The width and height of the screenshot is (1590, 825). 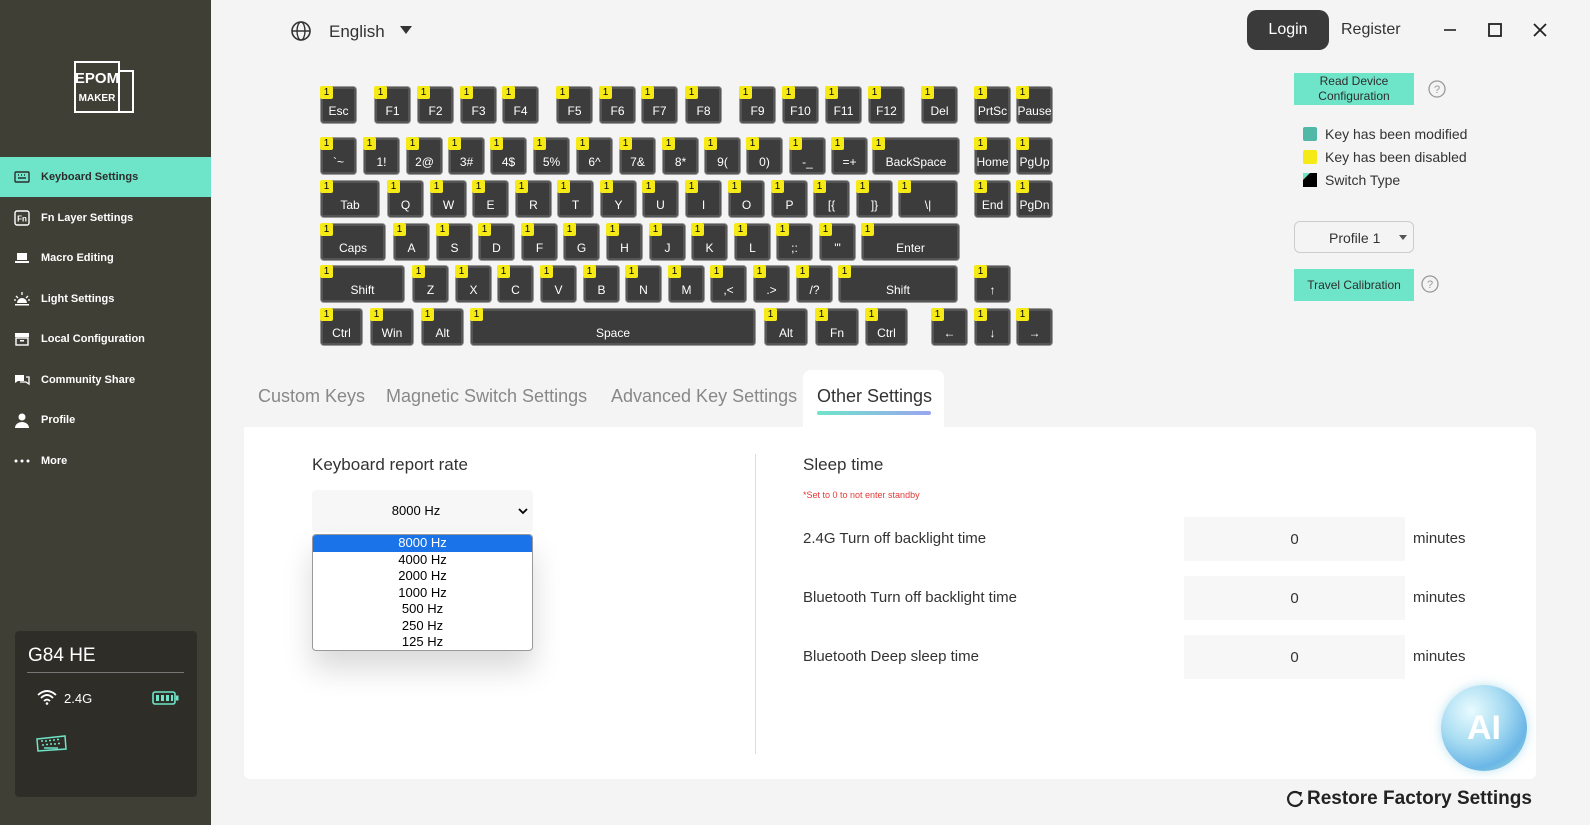 What do you see at coordinates (794, 241) in the screenshot?
I see `key: 1;:` at bounding box center [794, 241].